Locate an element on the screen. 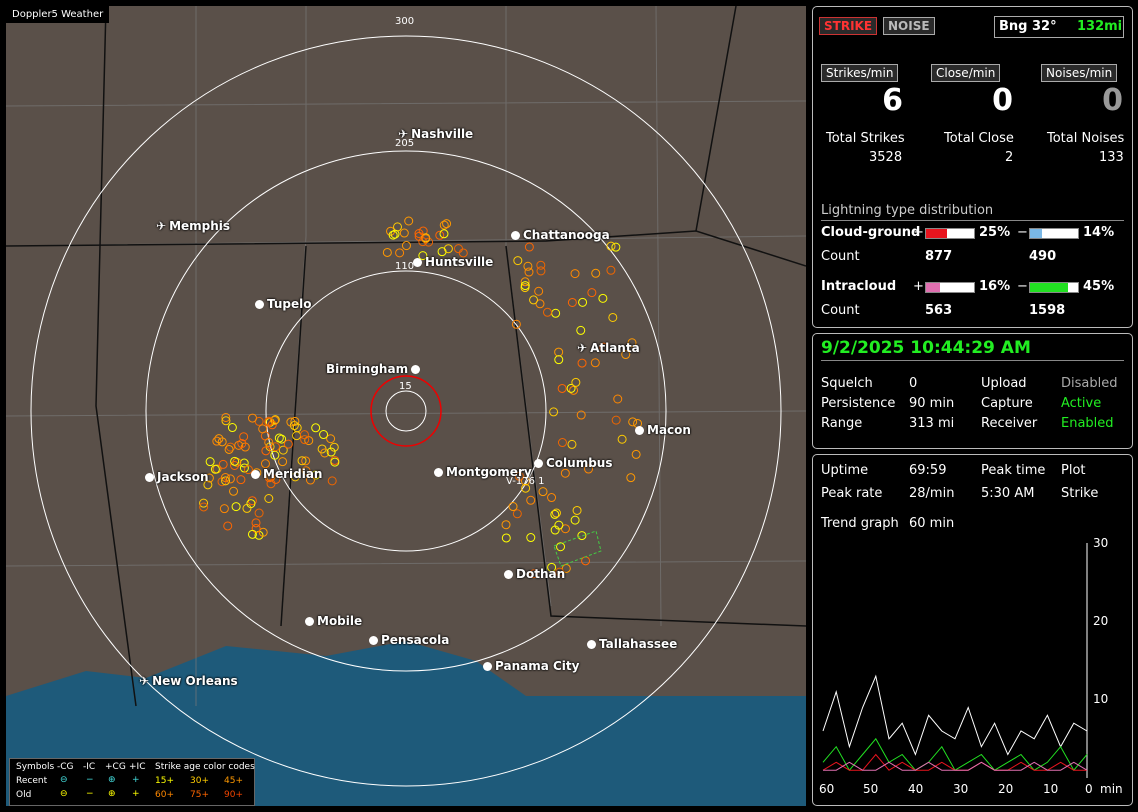 The height and width of the screenshot is (812, 1138). legend-col: -CG is located at coordinates (65, 767).